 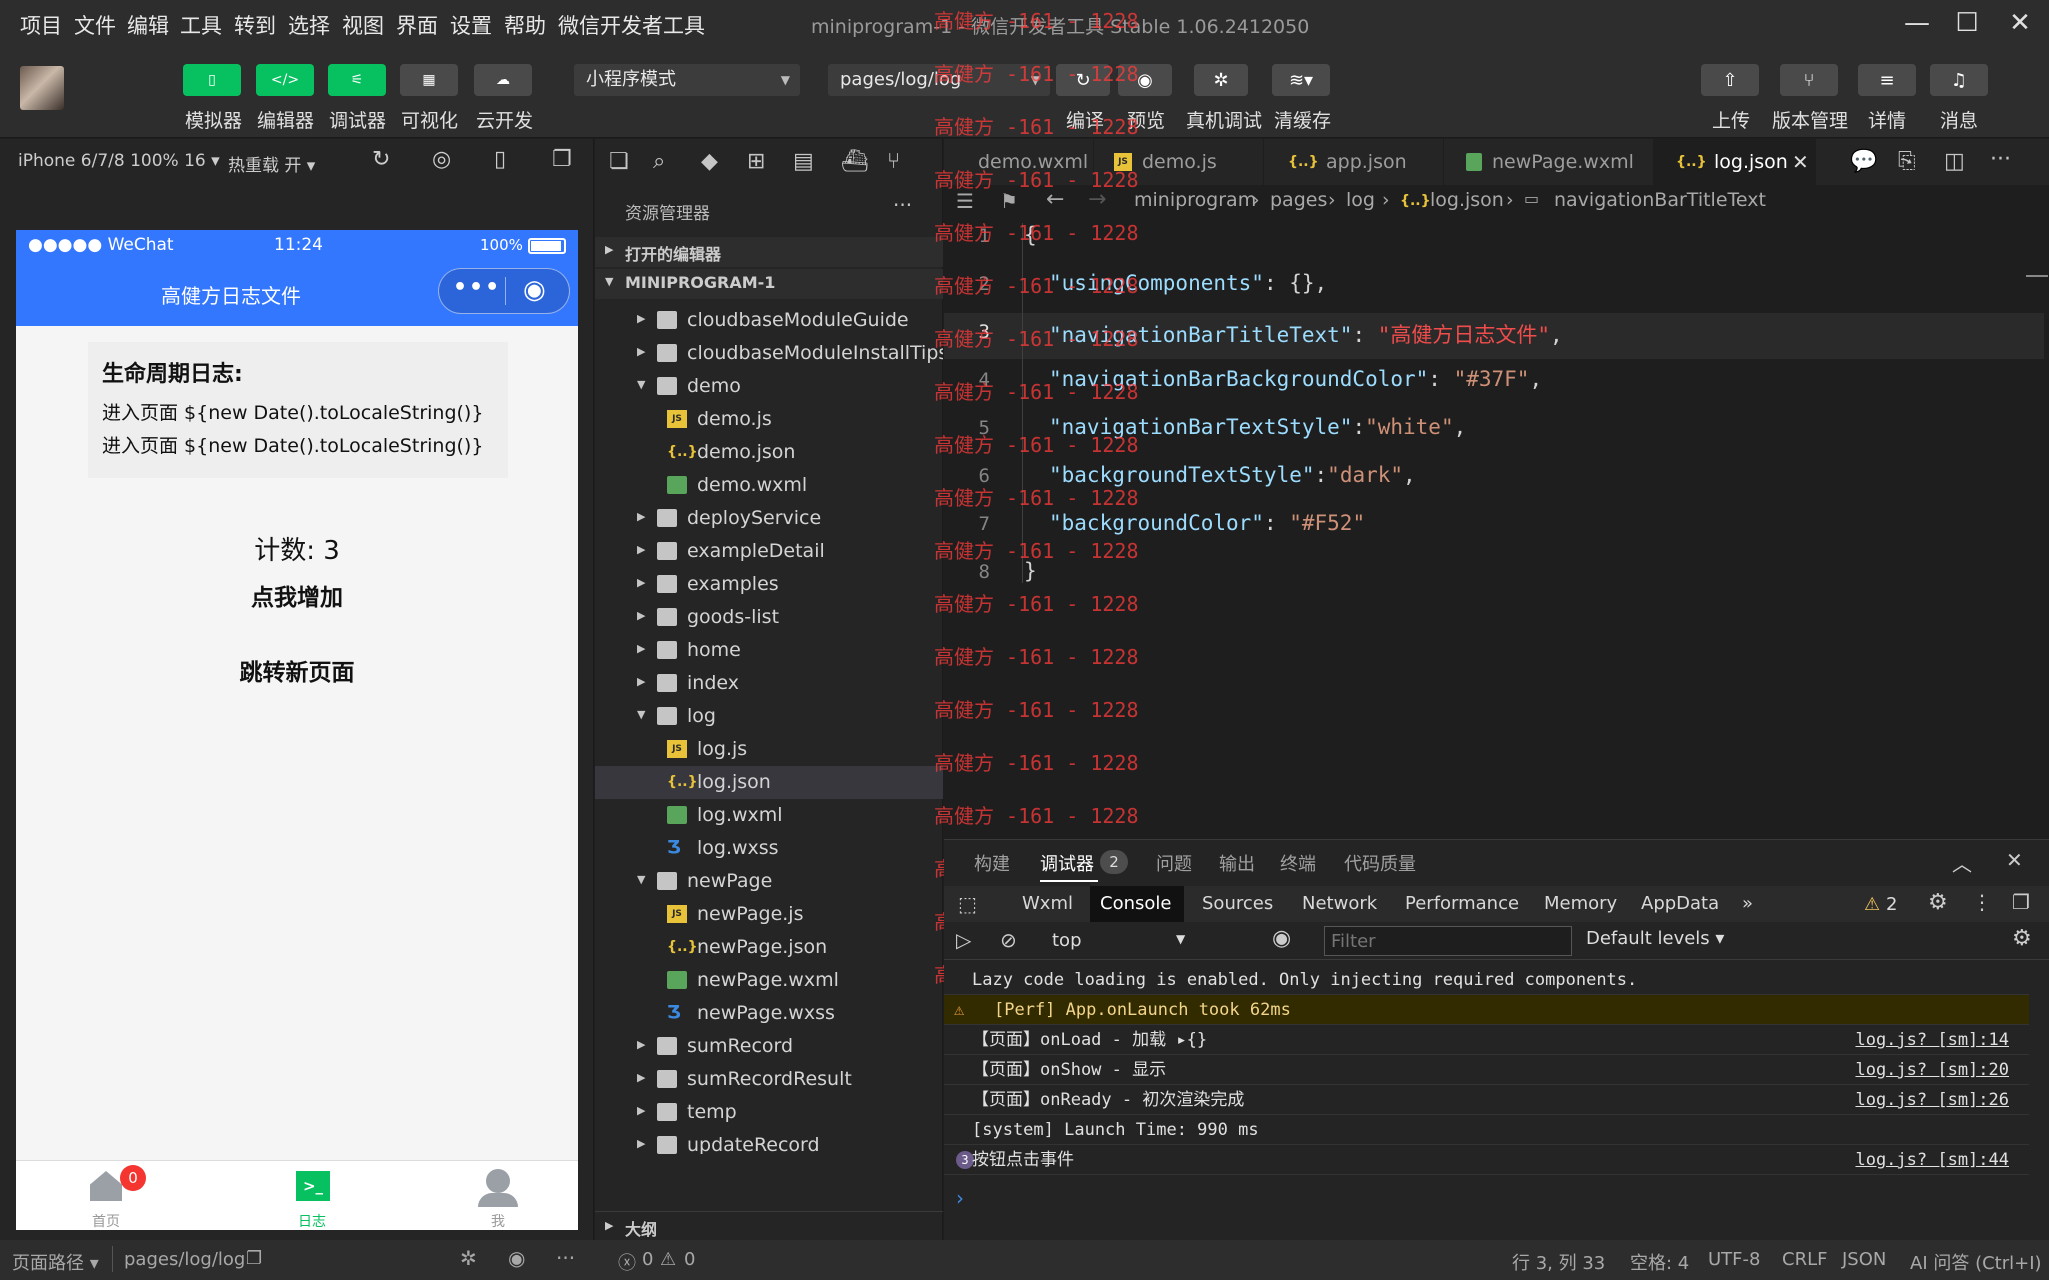 I want to click on open-file-icon: ⎘, so click(x=1907, y=161).